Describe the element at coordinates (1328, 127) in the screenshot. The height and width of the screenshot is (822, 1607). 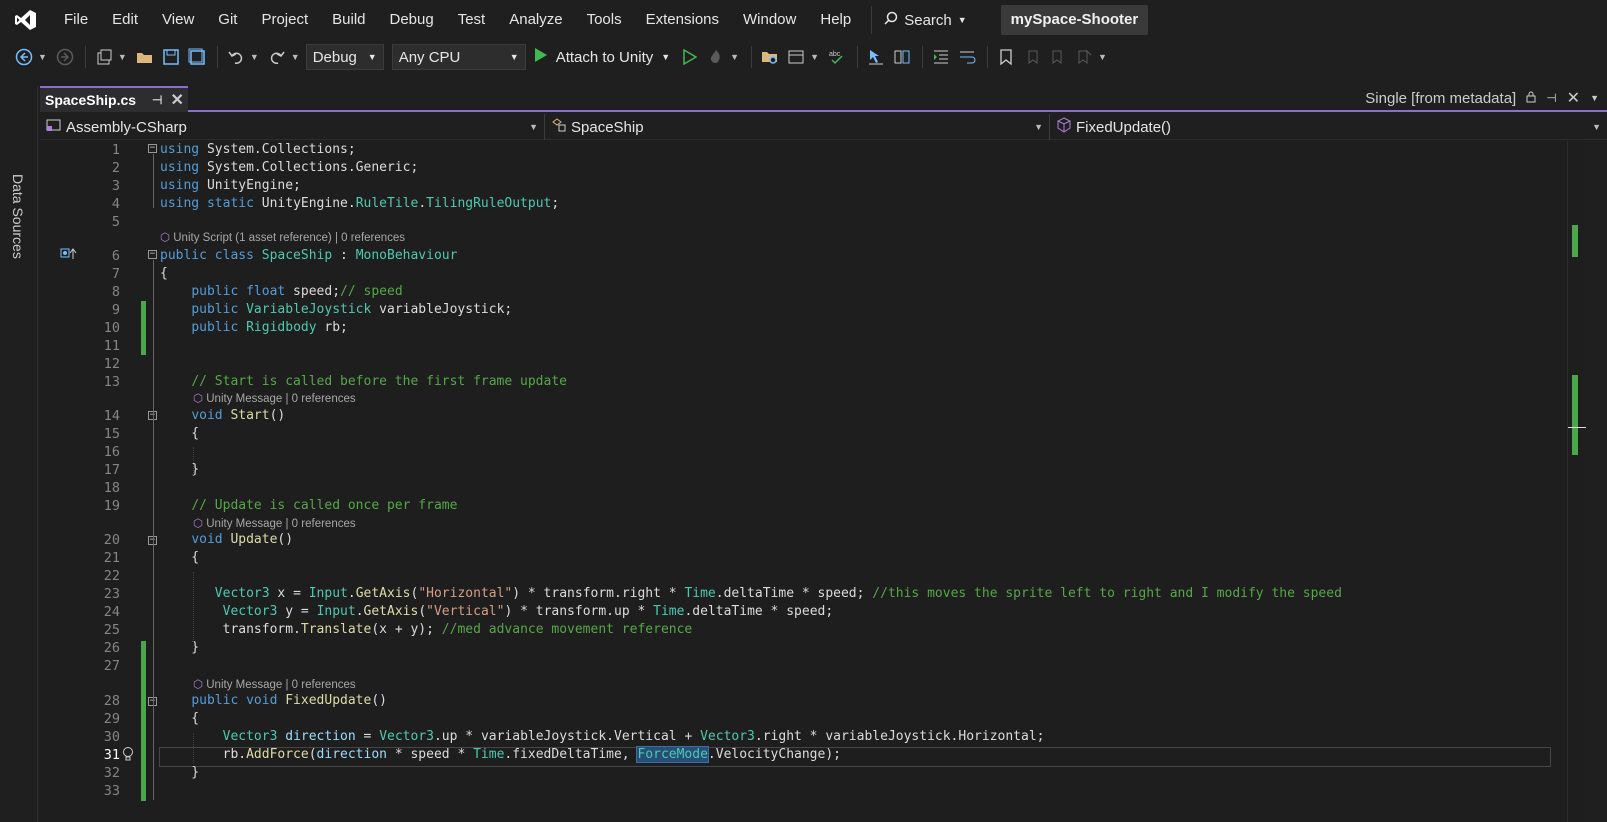
I see `member-dropdown: FixedUpdate() ▼` at that location.